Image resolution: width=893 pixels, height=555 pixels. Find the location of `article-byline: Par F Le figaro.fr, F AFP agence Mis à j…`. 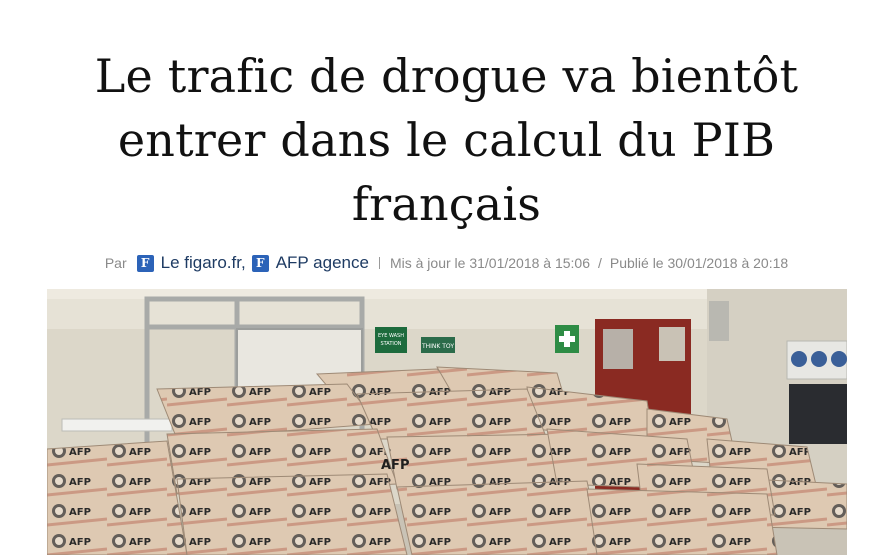

article-byline: Par F Le figaro.fr, F AFP agence Mis à j… is located at coordinates (446, 263).